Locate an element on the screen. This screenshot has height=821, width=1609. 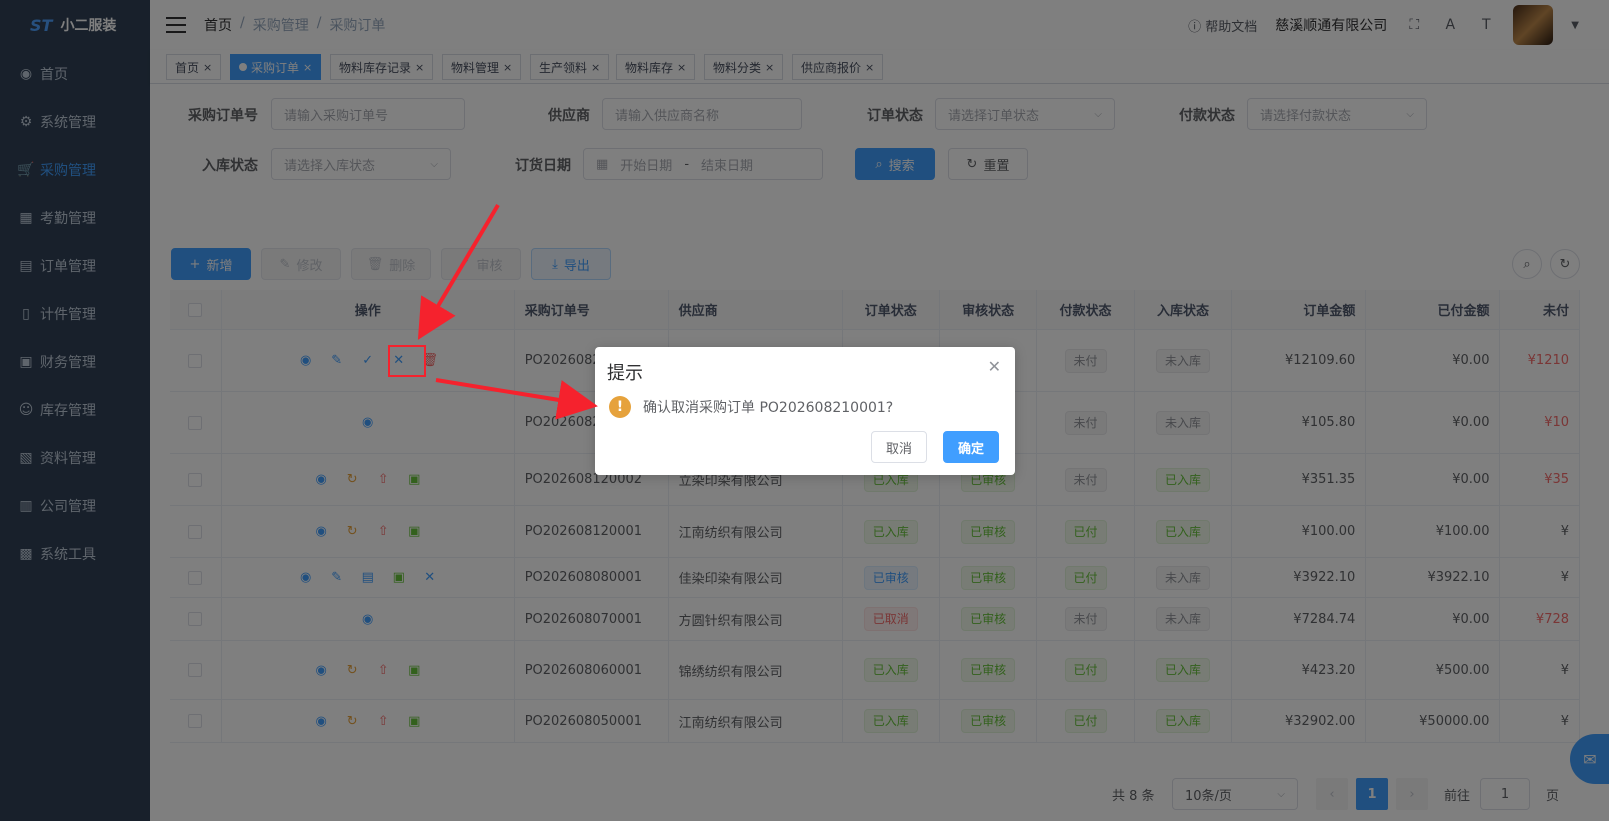
dialog-message: 确认取消采购订单 PO202608210001? is located at coordinates (768, 408).